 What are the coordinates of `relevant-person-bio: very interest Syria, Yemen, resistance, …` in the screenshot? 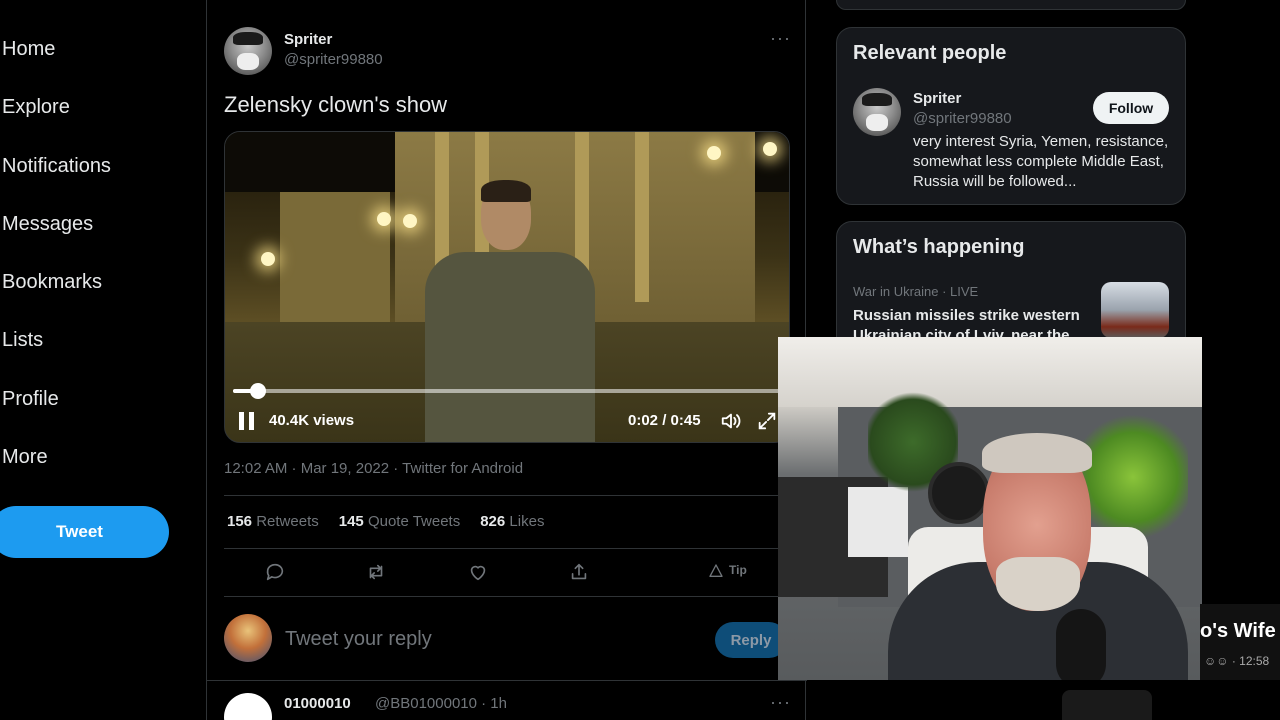 It's located at (1041, 161).